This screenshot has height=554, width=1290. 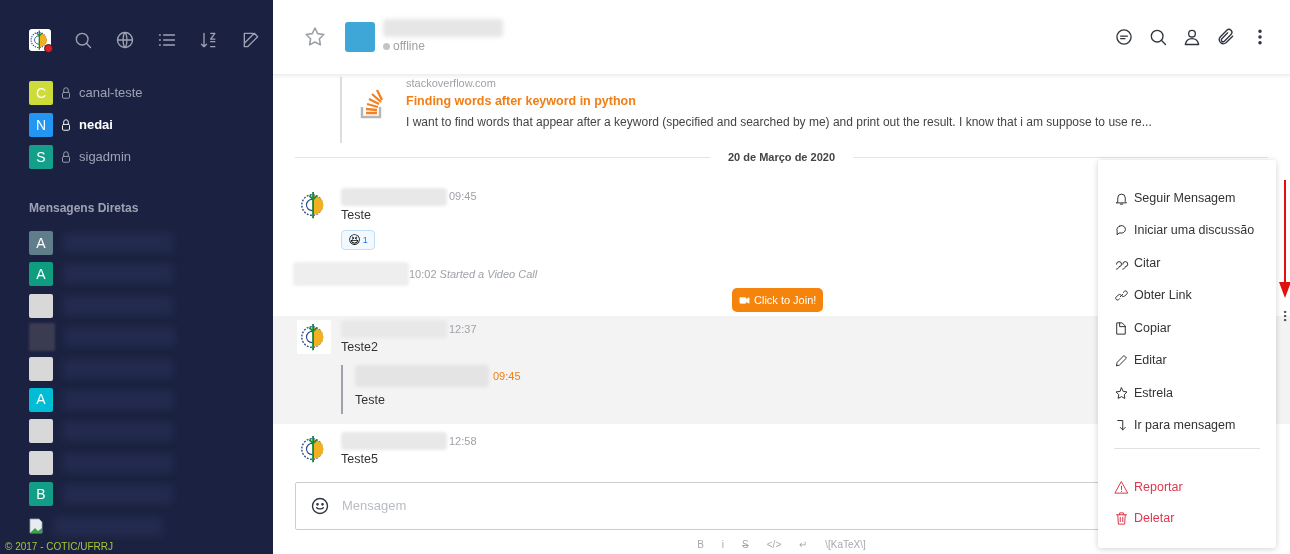 I want to click on format-button: i, so click(x=723, y=544).